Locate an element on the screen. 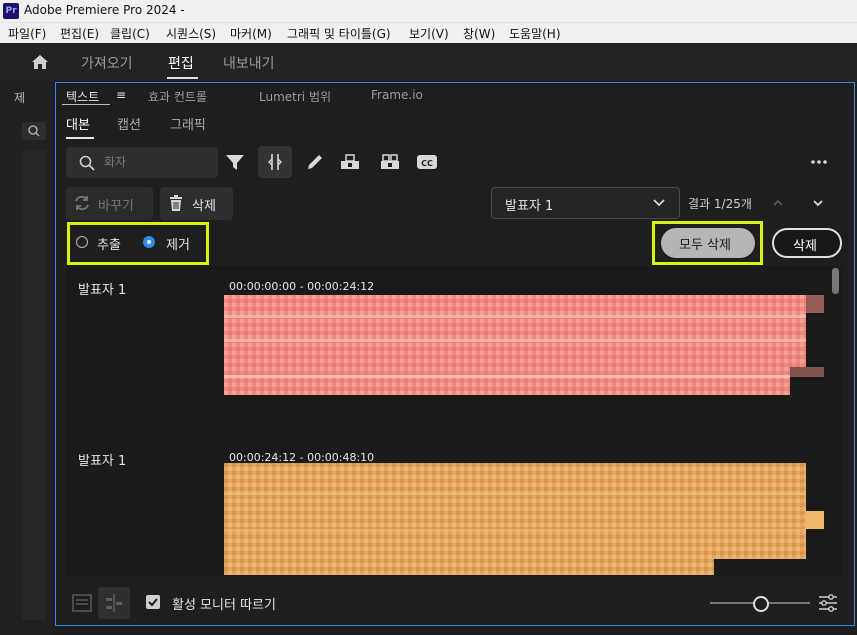 This screenshot has width=857, height=635. chevron-down-icon is located at coordinates (659, 203).